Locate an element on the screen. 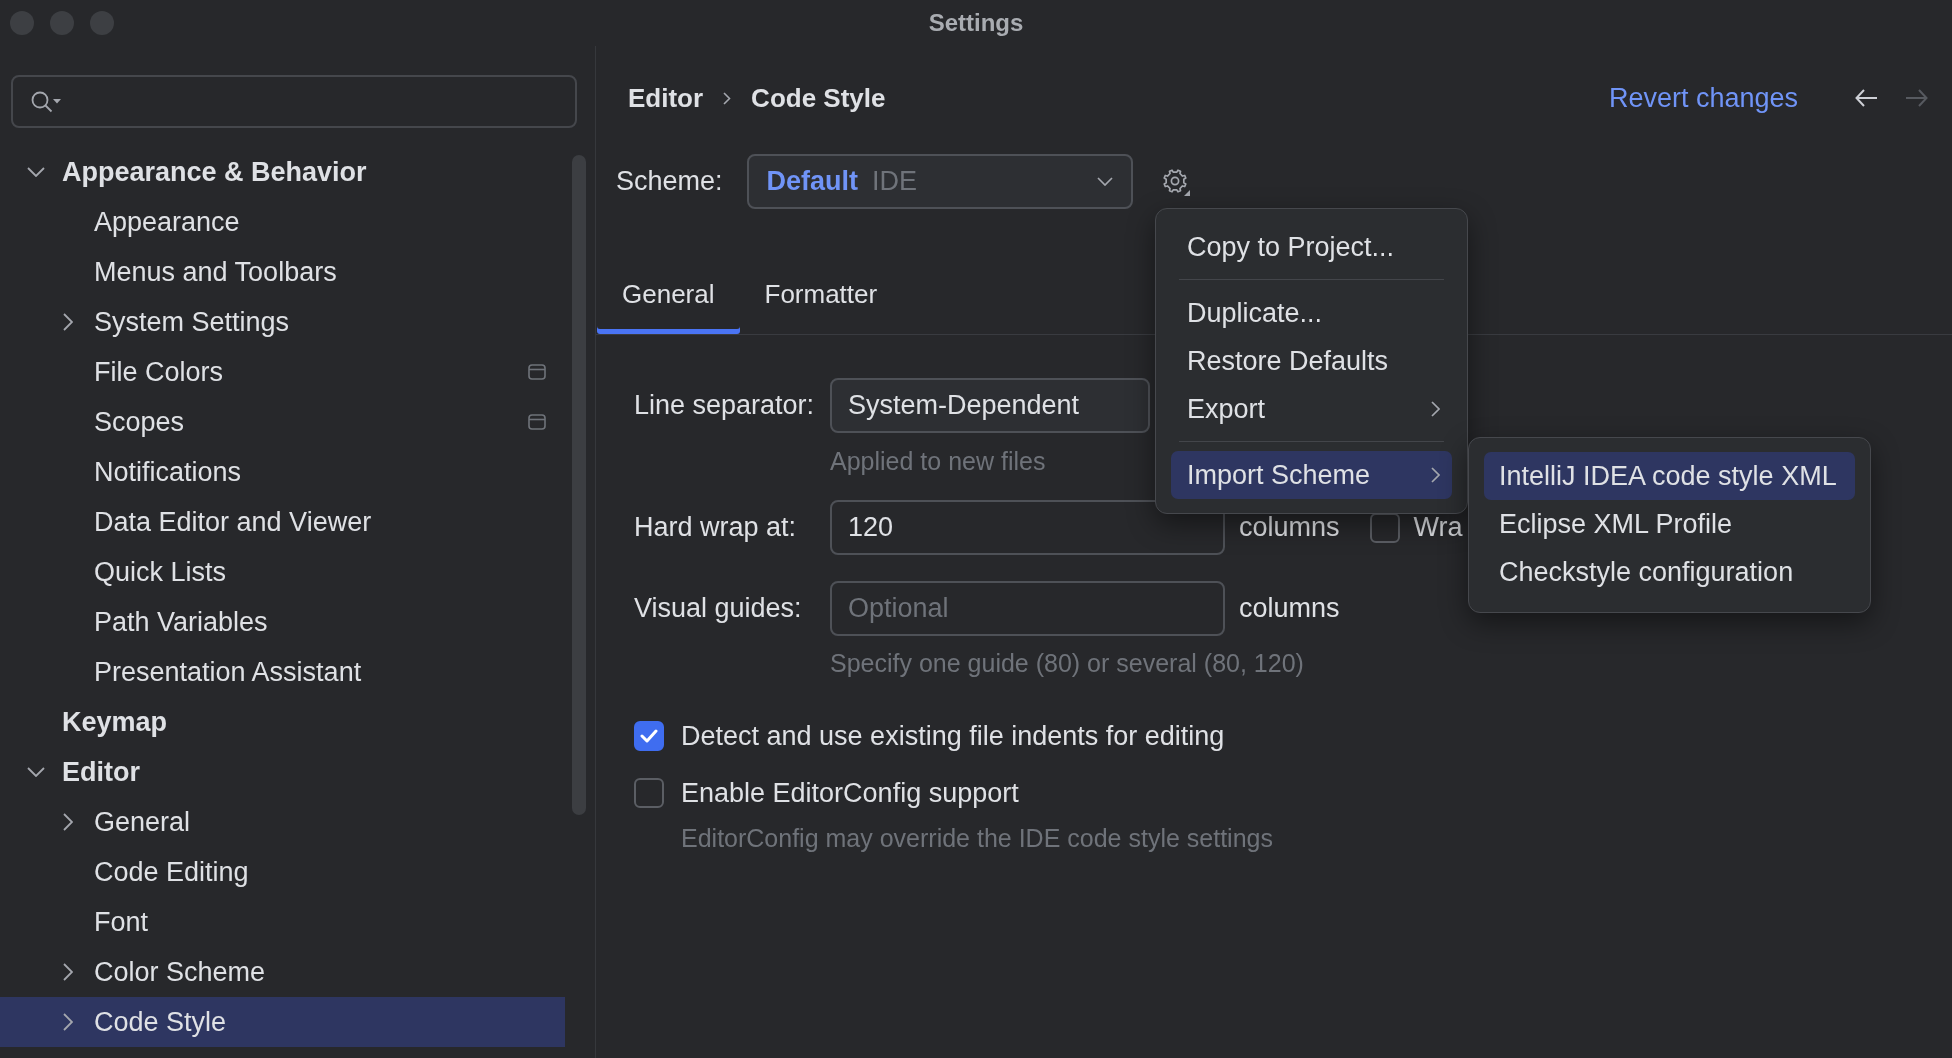 Image resolution: width=1952 pixels, height=1058 pixels. checkbox-label: Detect and use existing file indents for editing is located at coordinates (953, 736).